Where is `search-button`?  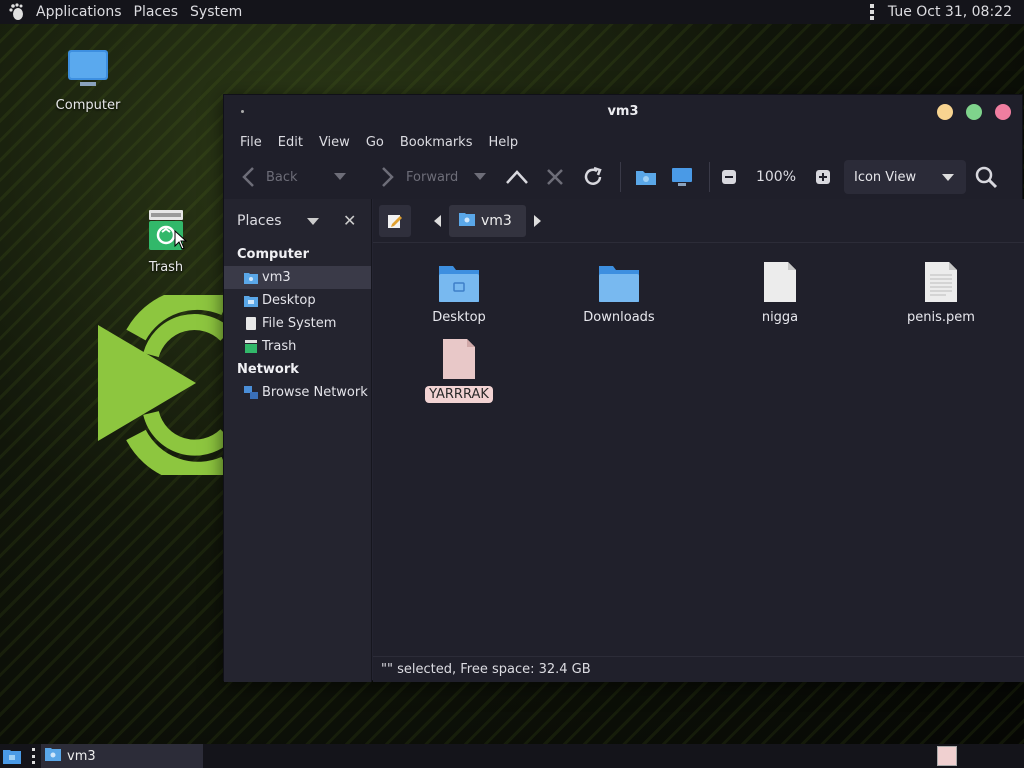 search-button is located at coordinates (986, 177).